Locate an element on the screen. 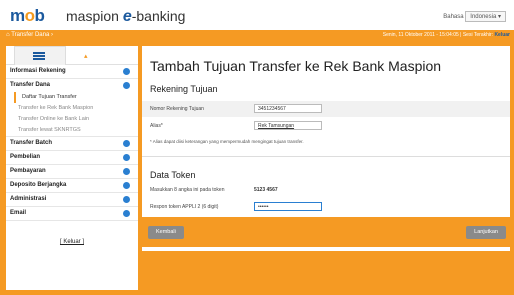  language-select: Indonesia ▾ is located at coordinates (485, 16).